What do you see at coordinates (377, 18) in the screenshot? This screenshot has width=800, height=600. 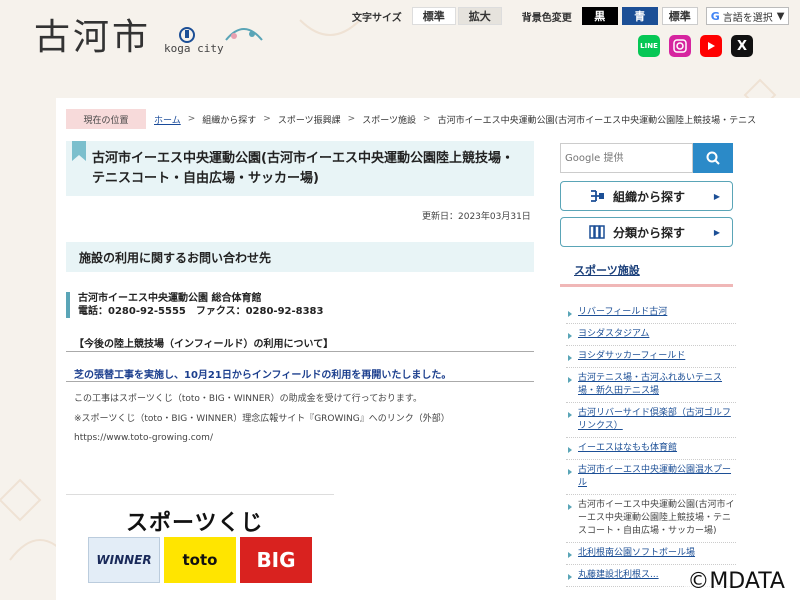 I see `font-size-label: 文字サイズ` at bounding box center [377, 18].